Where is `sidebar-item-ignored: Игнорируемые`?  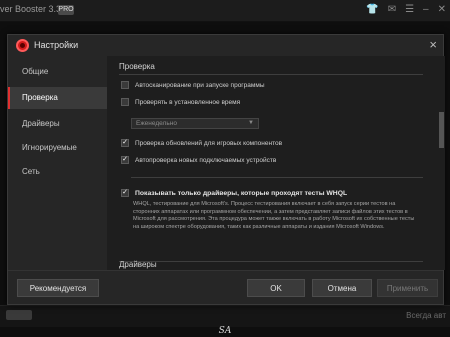
sidebar-item-ignored: Игнорируемые is located at coordinates (57, 148).